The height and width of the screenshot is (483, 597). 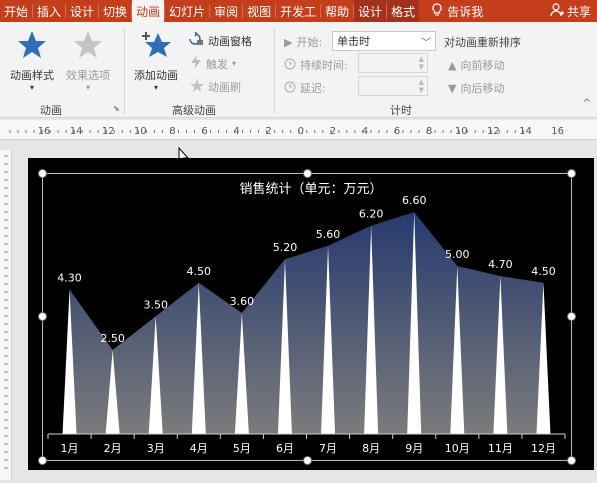 What do you see at coordinates (452, 88) in the screenshot?
I see `arrow-down-icon: ▼` at bounding box center [452, 88].